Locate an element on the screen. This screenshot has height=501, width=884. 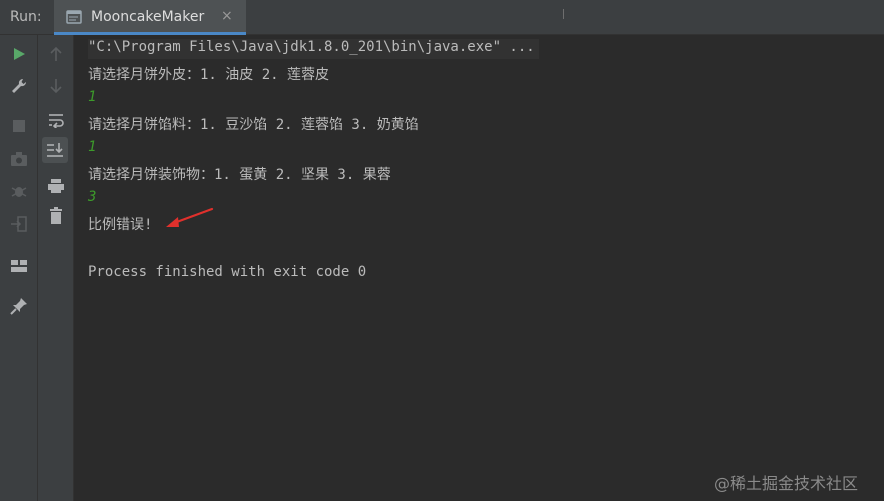
watermark: @稀土掘金技术社区 is located at coordinates (786, 483).